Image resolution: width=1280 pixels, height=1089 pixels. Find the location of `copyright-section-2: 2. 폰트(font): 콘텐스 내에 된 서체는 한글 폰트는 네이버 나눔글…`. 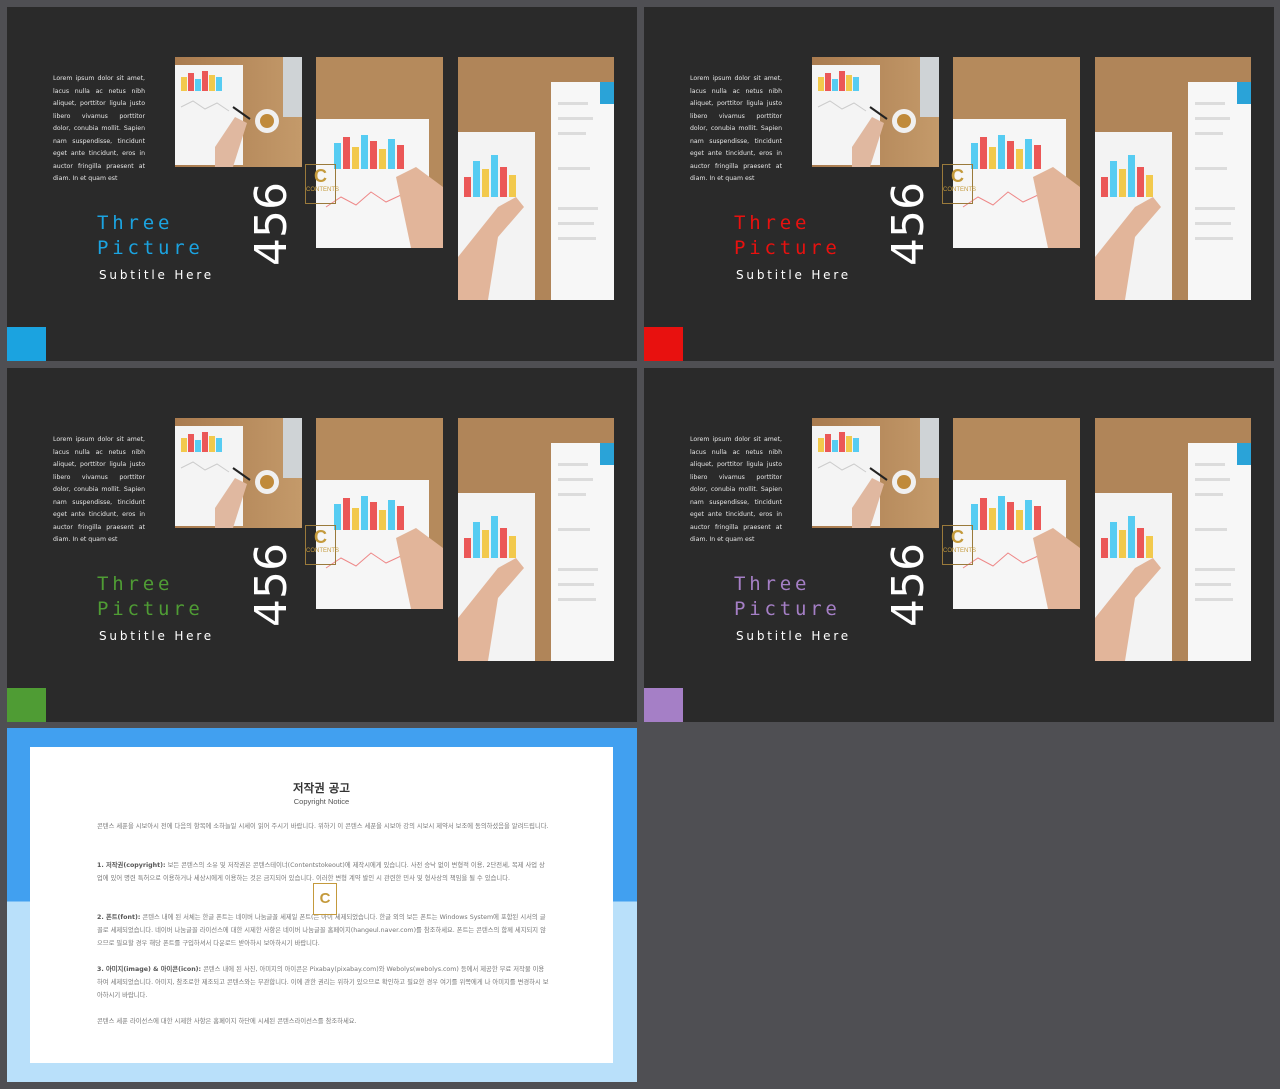

copyright-section-2: 2. 폰트(font): 콘텐스 내에 된 서체는 한글 폰트는 네이버 나눔글… is located at coordinates (323, 930).